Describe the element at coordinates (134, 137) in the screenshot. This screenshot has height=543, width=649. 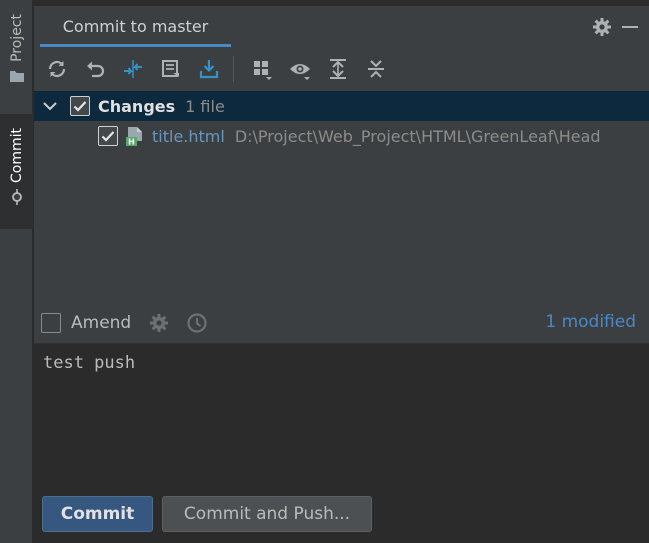
I see `html-file-icon: H` at that location.